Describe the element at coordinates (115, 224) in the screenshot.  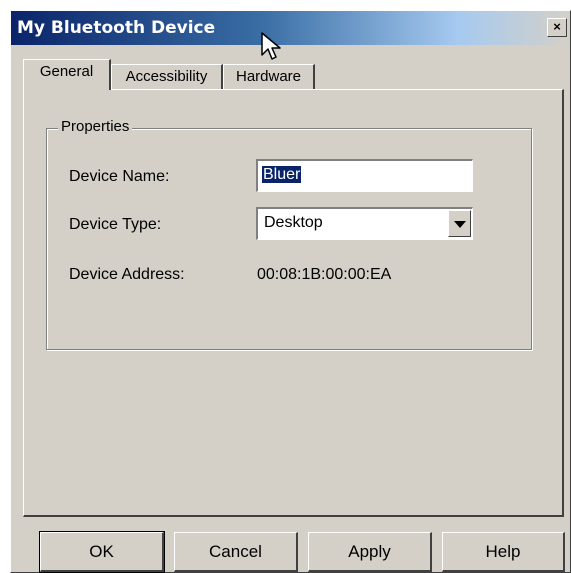
I see `device-type-label: Device Type:` at that location.